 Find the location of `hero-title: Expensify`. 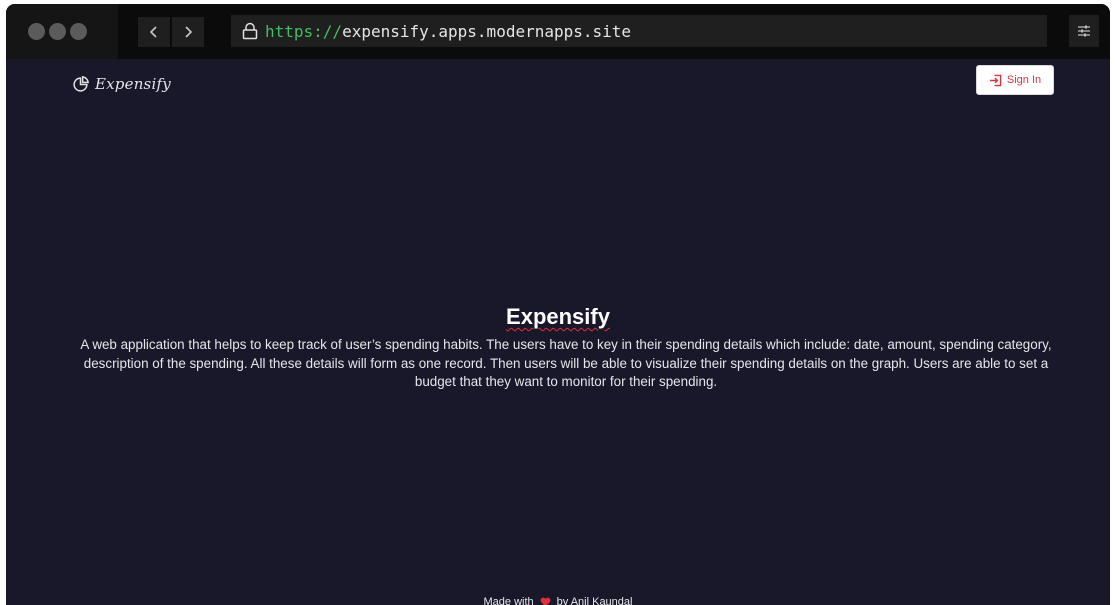

hero-title: Expensify is located at coordinates (558, 317).